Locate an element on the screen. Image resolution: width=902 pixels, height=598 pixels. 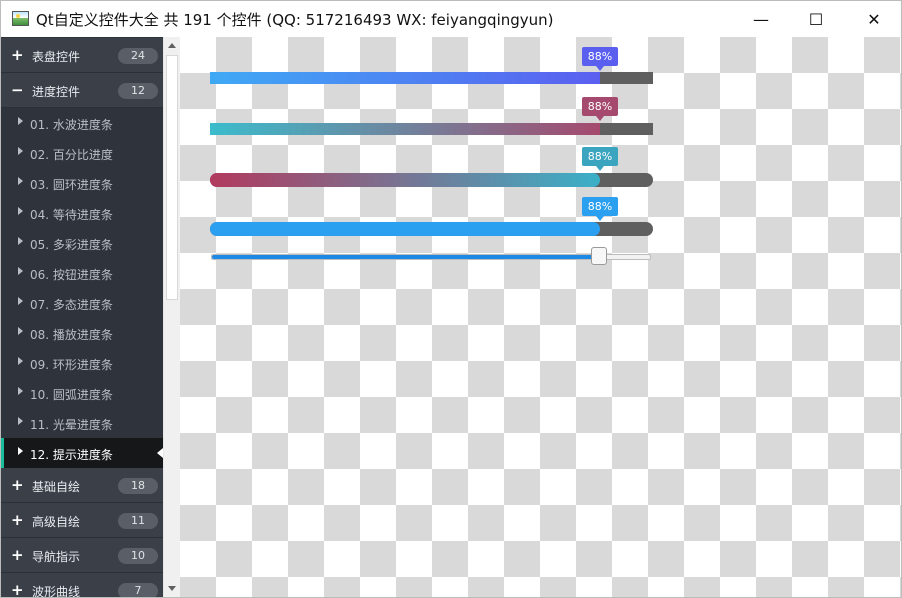
sidebar-scrollbar is located at coordinates (171, 317).